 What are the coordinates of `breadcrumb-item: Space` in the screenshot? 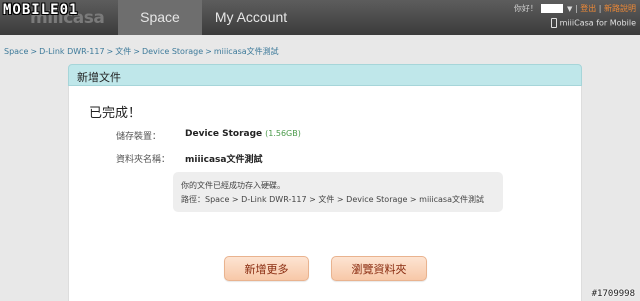 It's located at (16, 51).